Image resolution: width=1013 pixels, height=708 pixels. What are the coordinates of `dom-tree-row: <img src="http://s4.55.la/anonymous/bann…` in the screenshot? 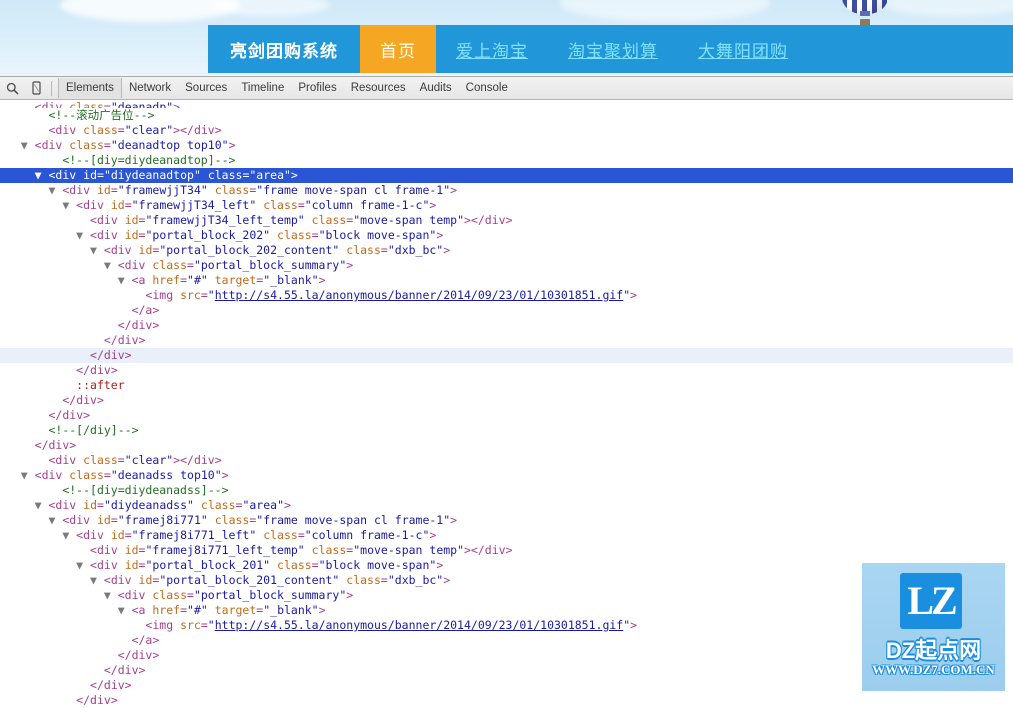 It's located at (506, 295).